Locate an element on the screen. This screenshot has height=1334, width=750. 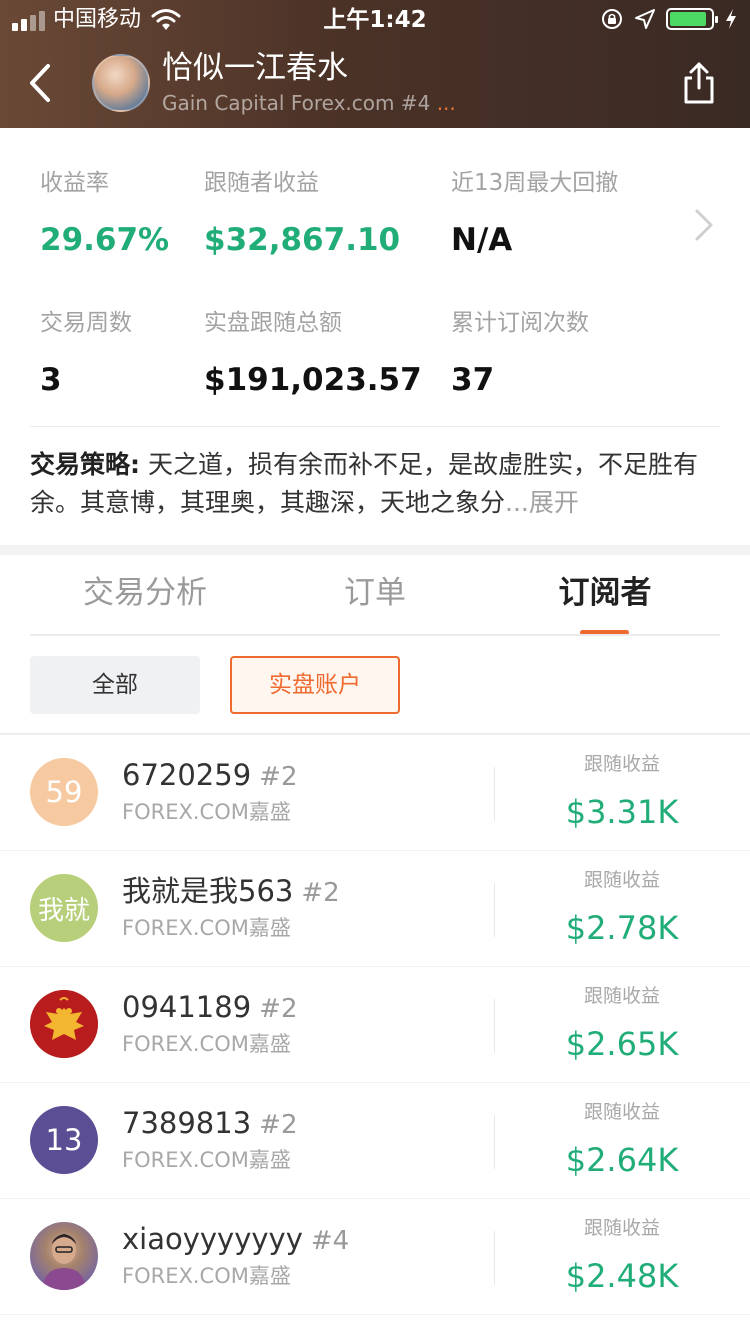
subscriber-rank: #4 is located at coordinates (330, 1241).